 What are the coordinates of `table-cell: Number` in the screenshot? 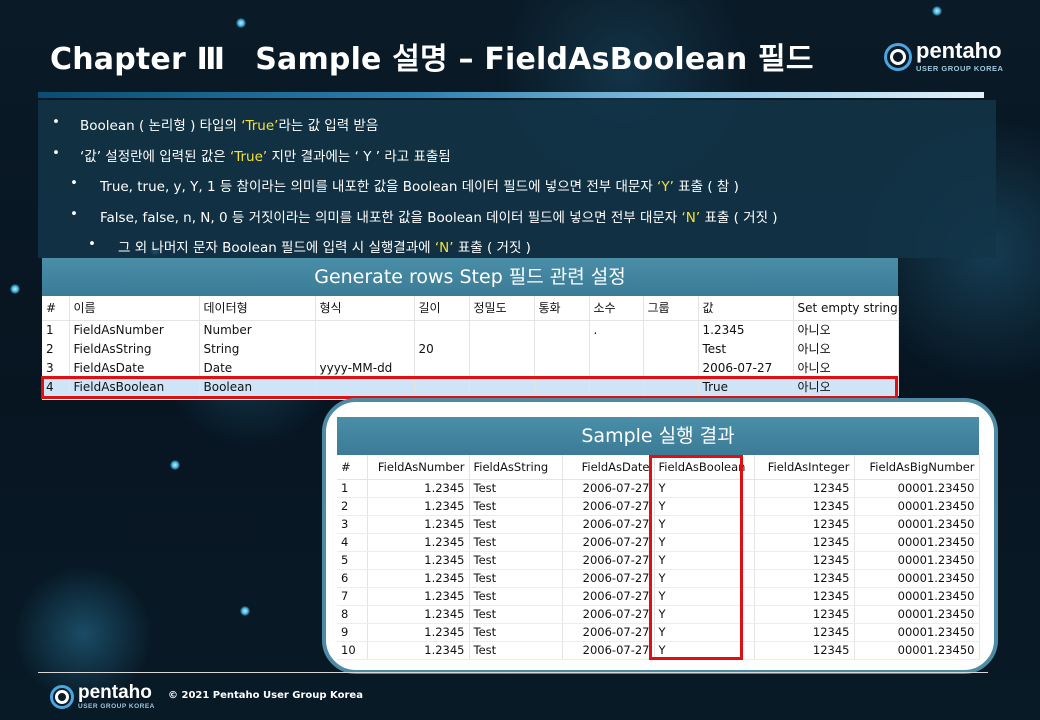 It's located at (257, 329).